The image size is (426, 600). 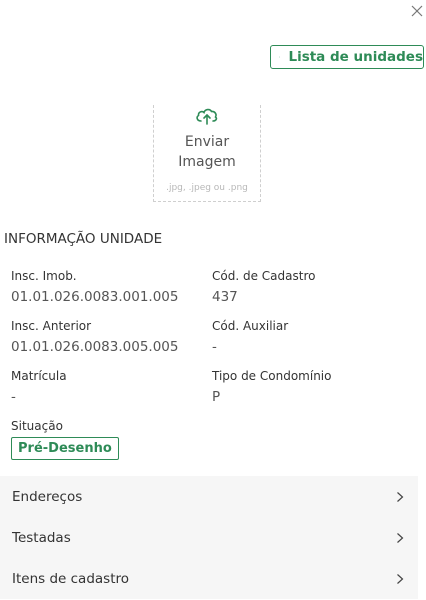 What do you see at coordinates (95, 347) in the screenshot?
I see `field-value: 01.01.026.0083.005.005` at bounding box center [95, 347].